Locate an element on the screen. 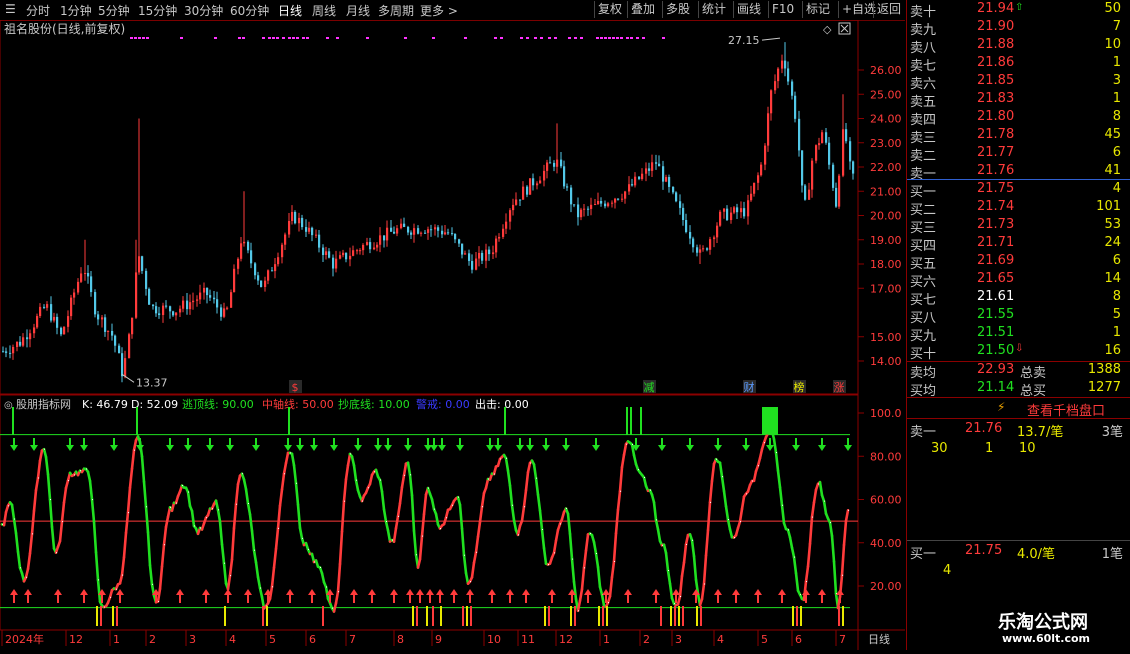 Image resolution: width=1130 pixels, height=654 pixels. toolbar-button-8: 返回 is located at coordinates (887, 9).